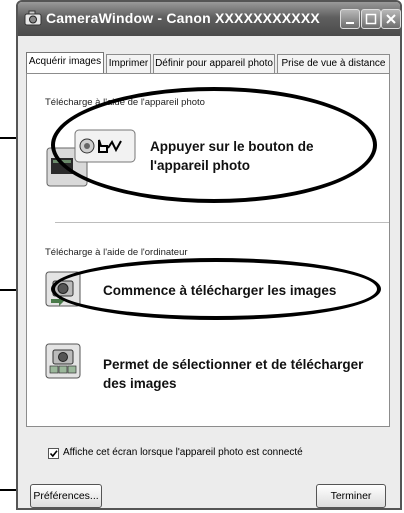  Describe the element at coordinates (125, 102) in the screenshot. I see `section-heading-camera: Télécharge à l'aide de l'appareil photo` at that location.